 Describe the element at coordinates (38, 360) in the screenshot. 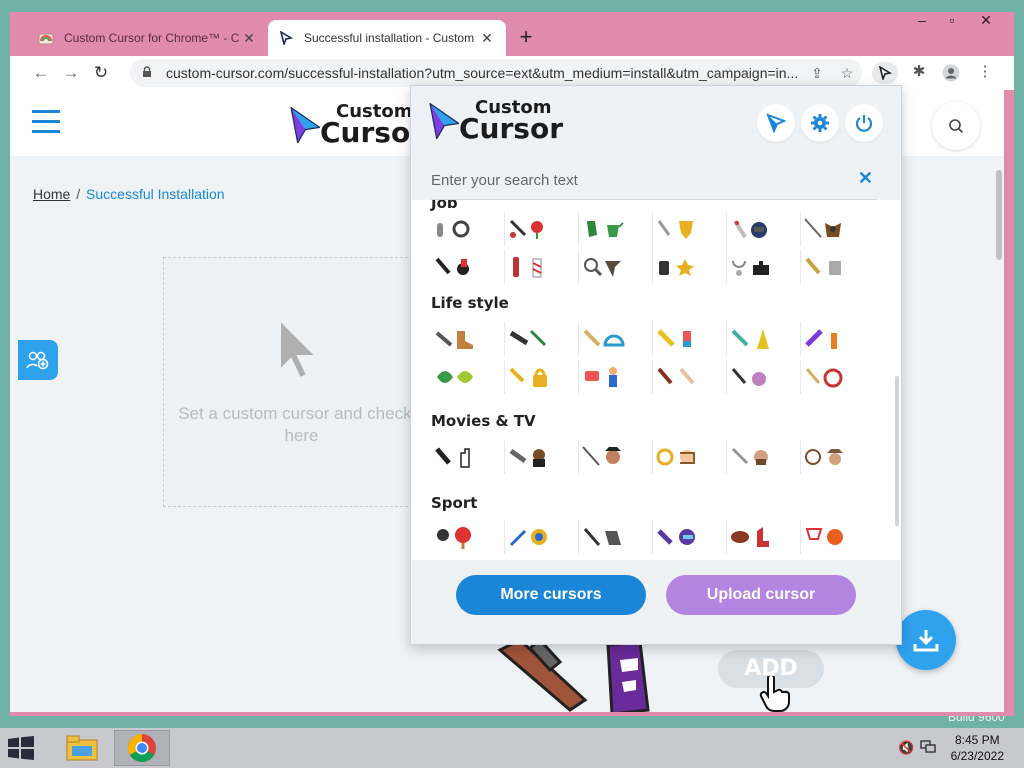

I see `community-icon` at that location.